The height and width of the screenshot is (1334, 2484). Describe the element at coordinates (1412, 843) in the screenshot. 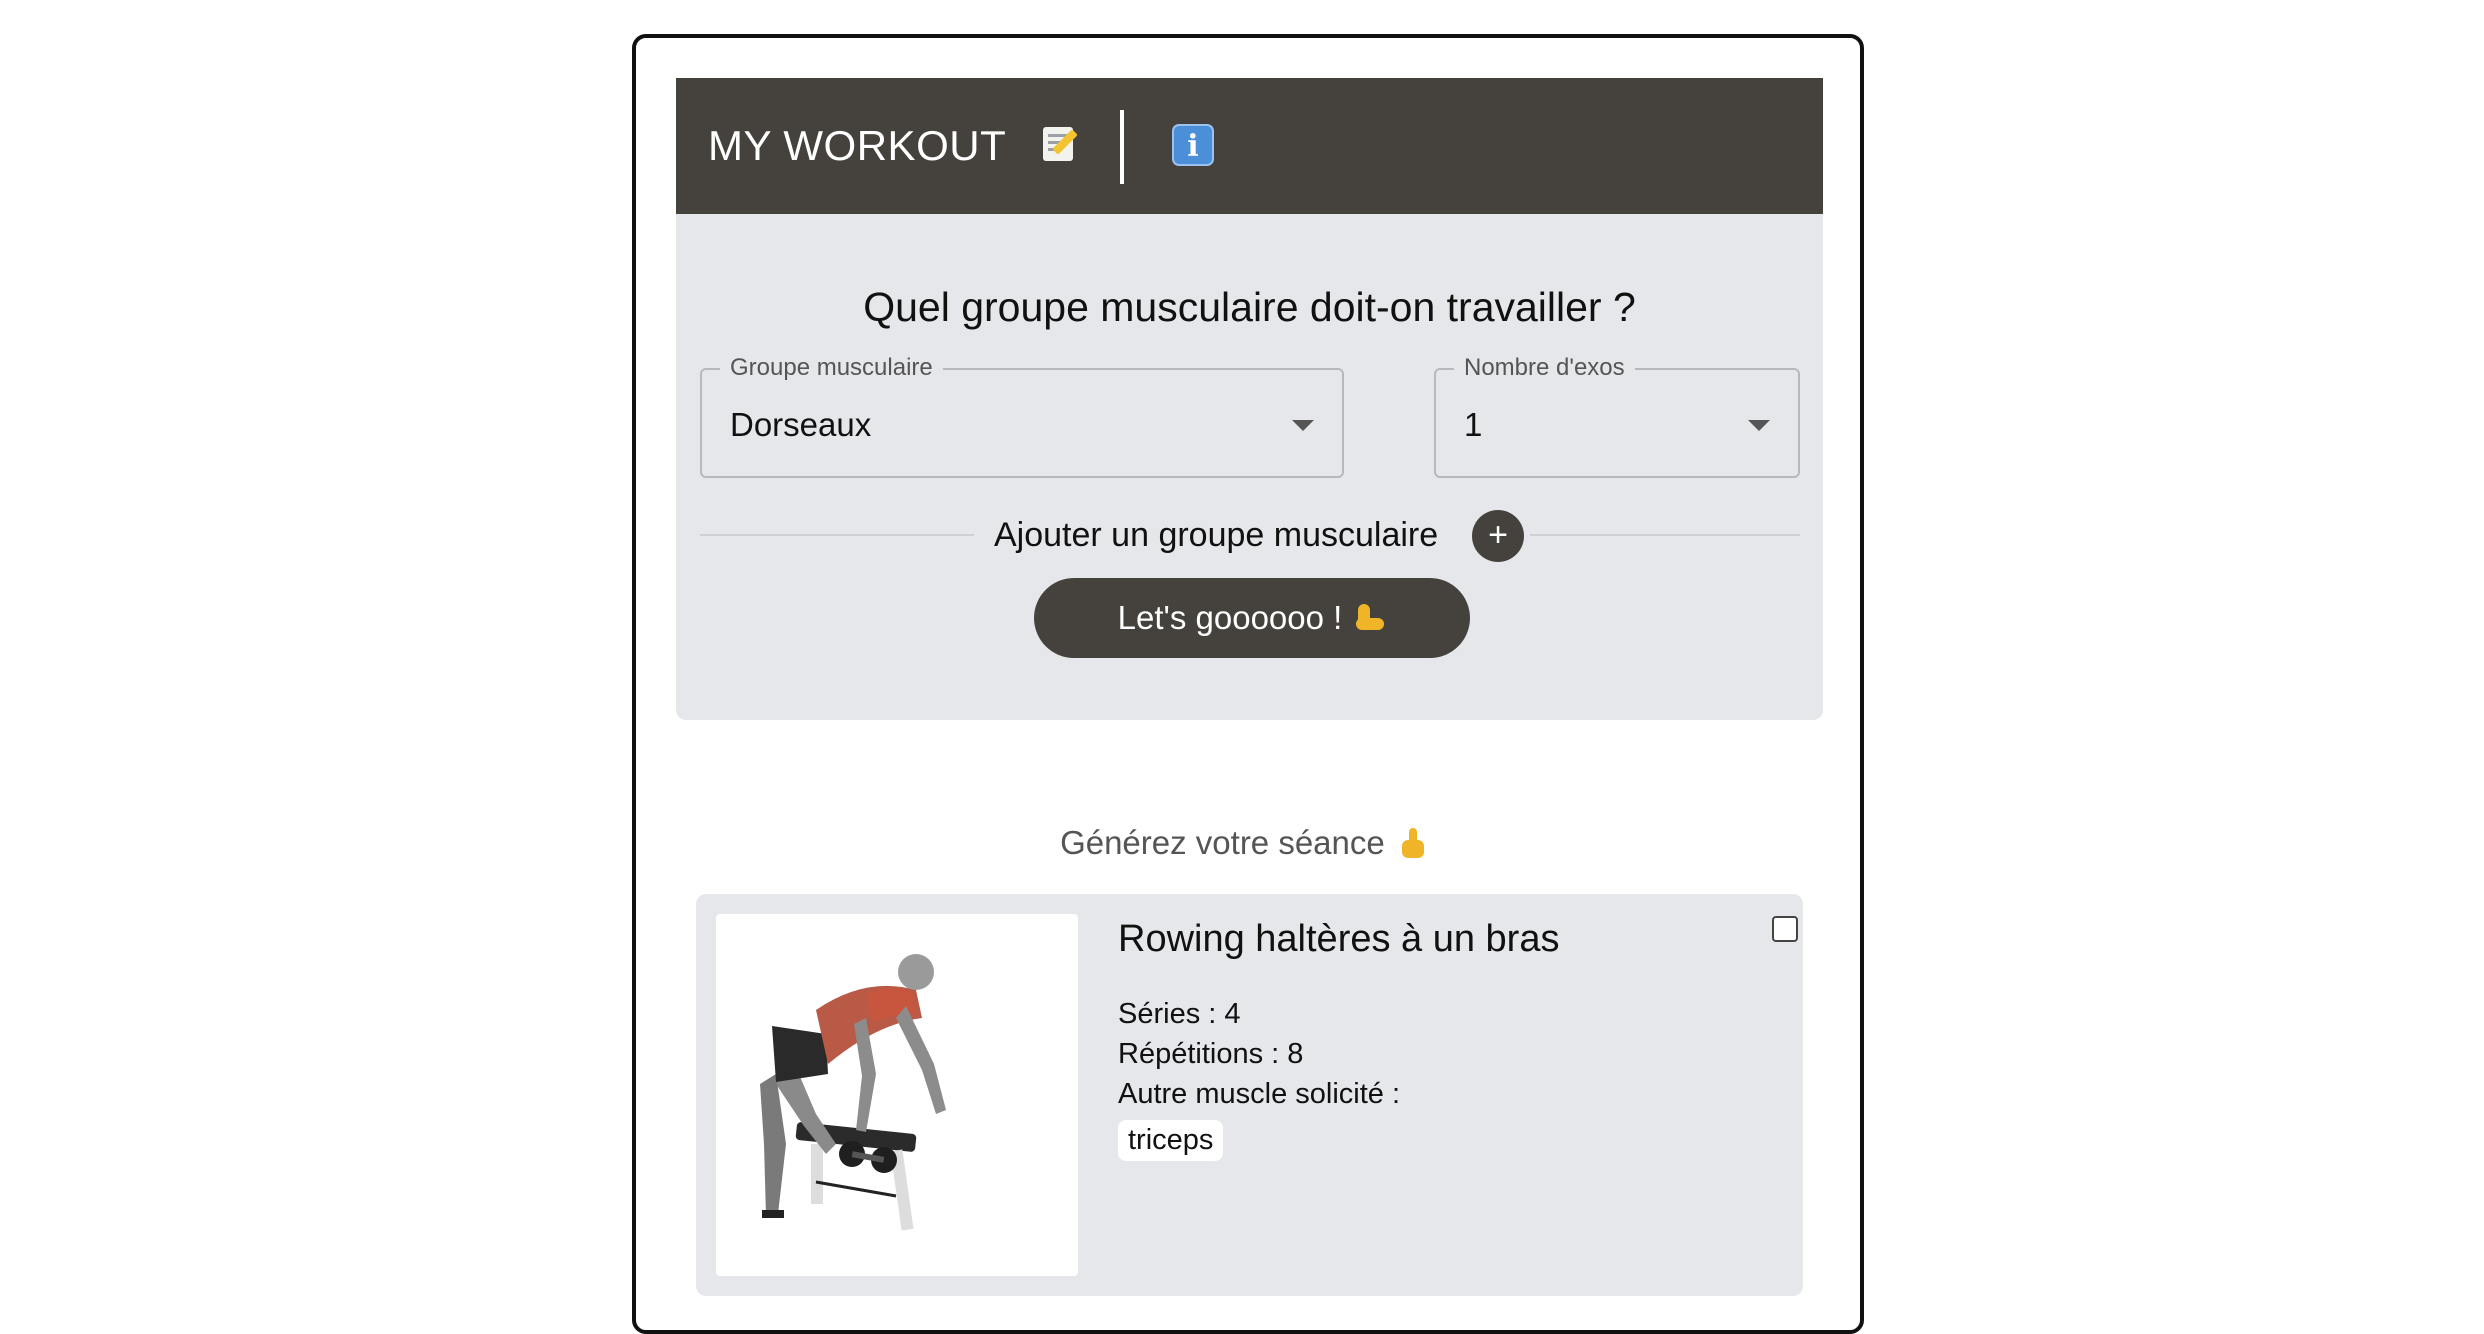

I see `pointing-up-icon` at that location.